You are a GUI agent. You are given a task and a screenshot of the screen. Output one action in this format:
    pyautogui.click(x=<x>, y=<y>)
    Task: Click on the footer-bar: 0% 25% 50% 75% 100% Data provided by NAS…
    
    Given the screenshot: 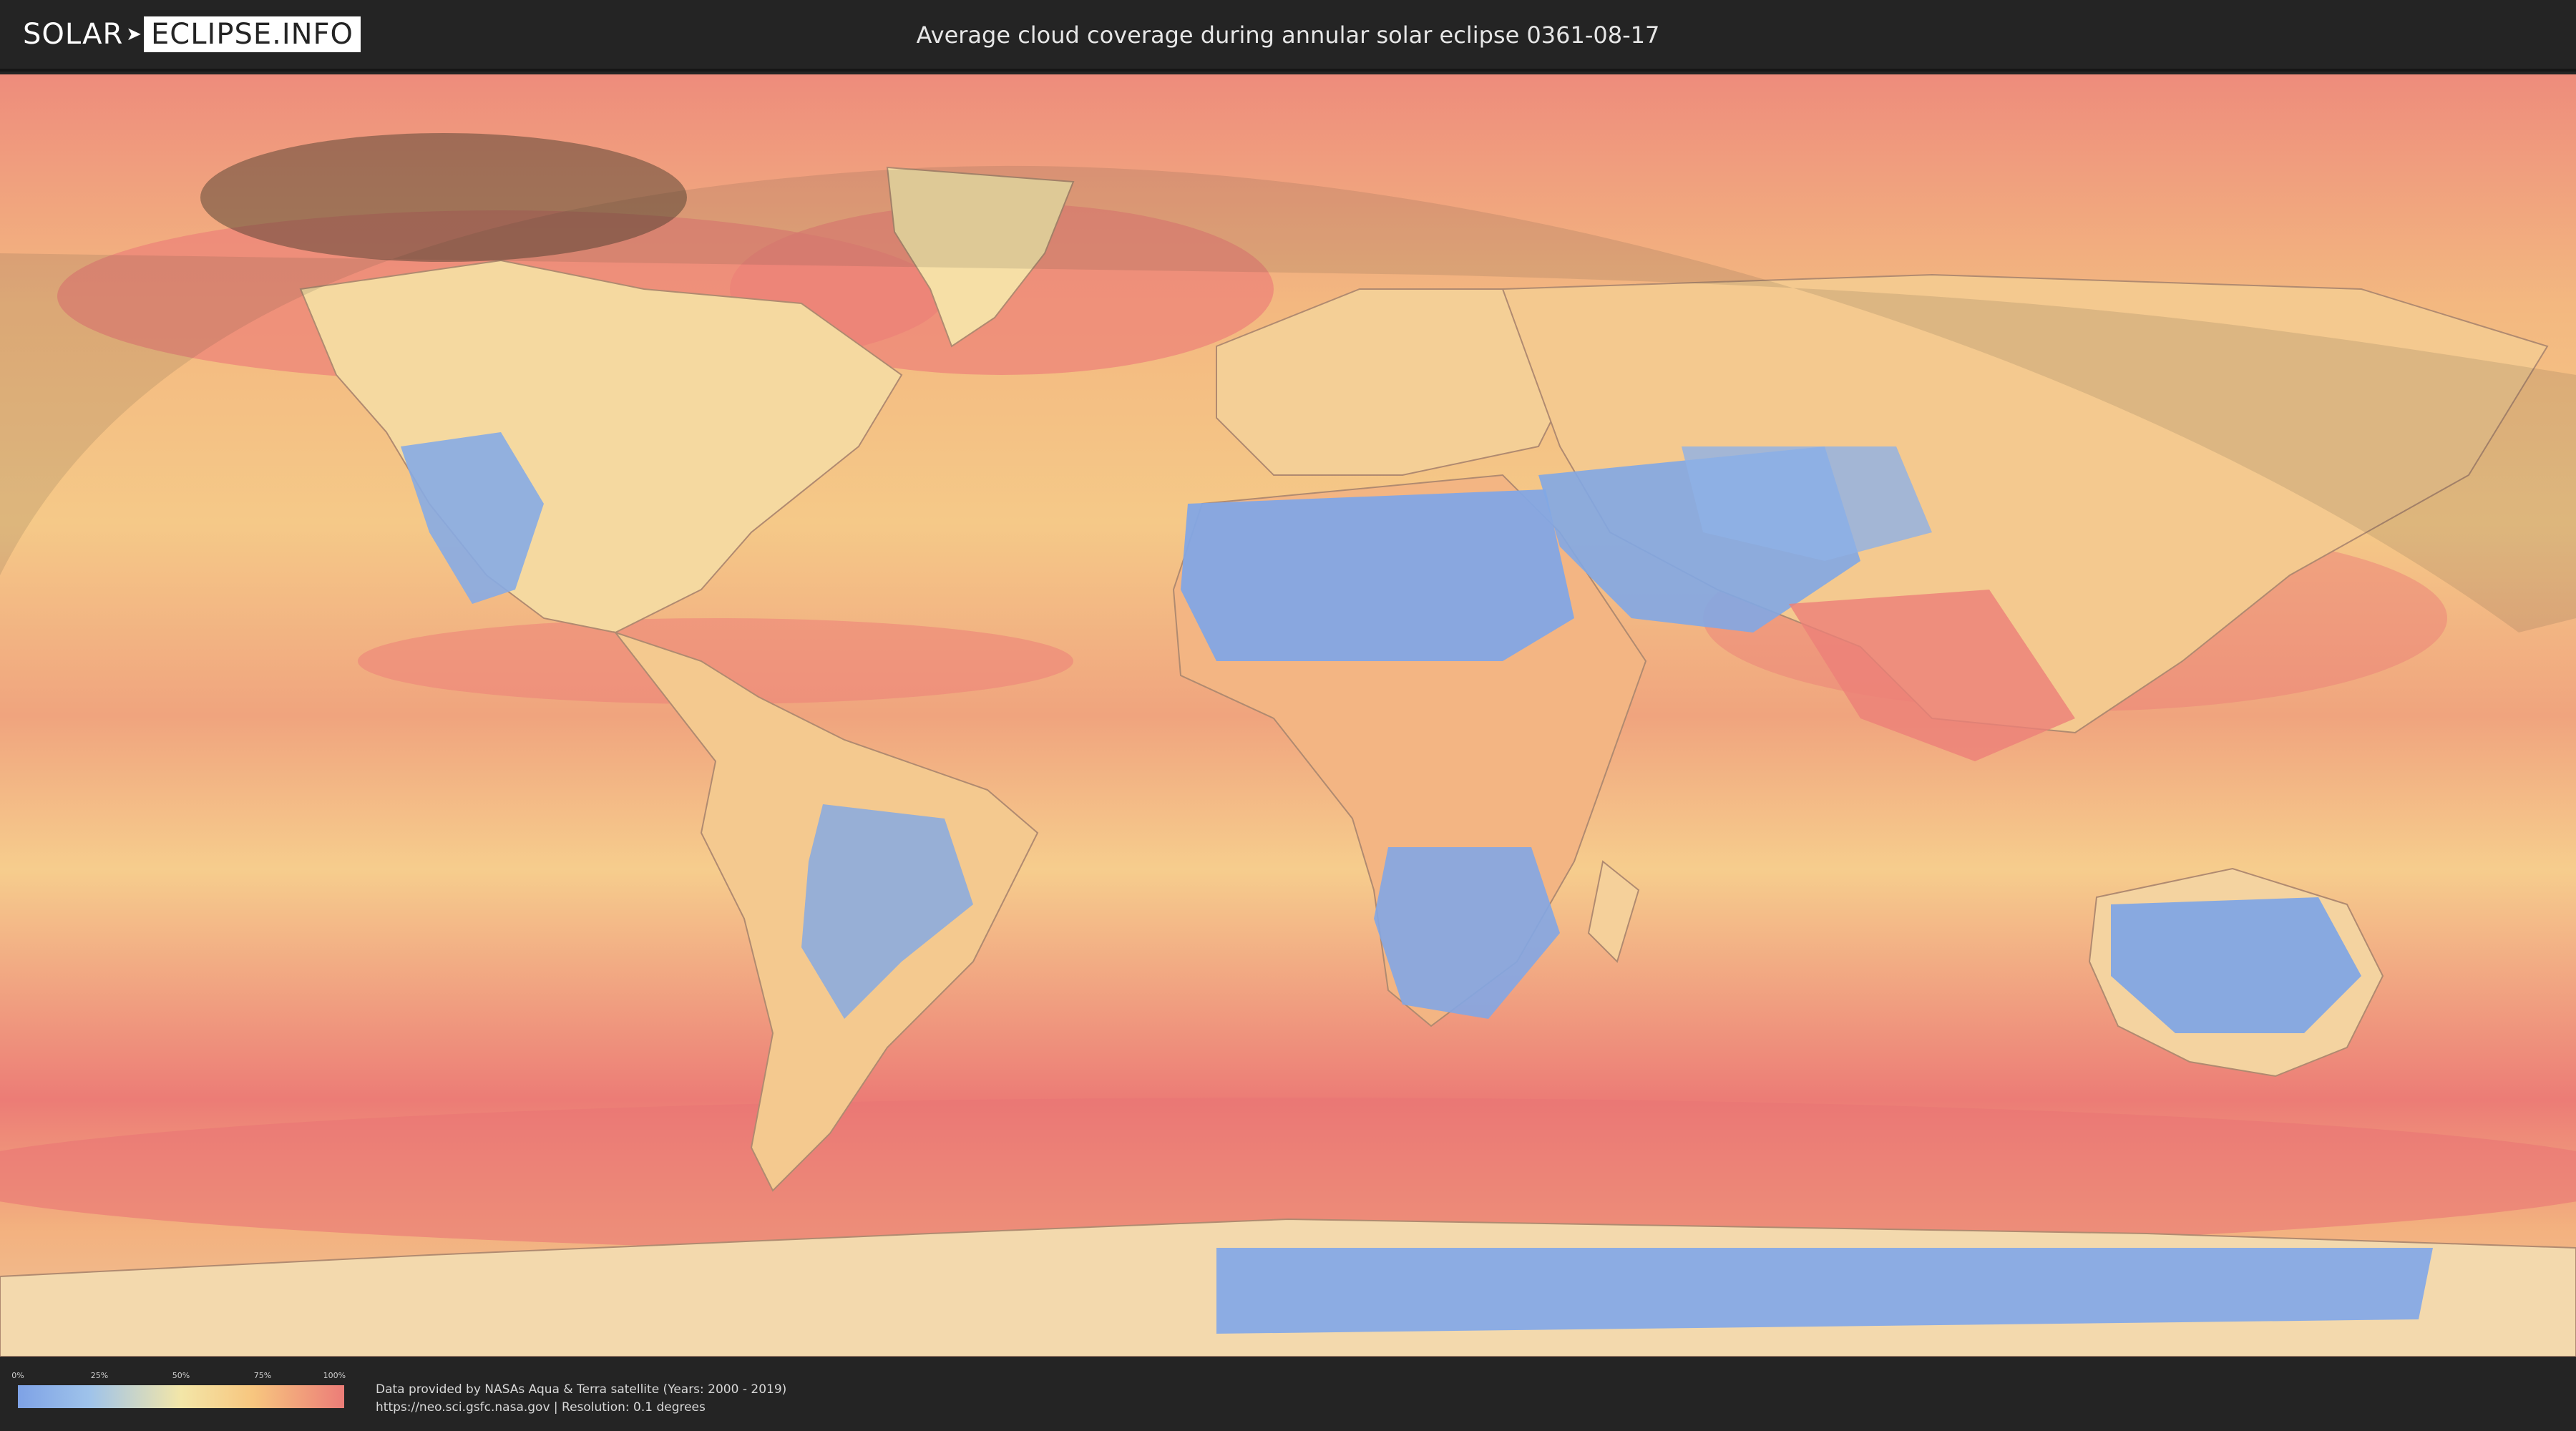 What is the action you would take?
    pyautogui.click(x=1288, y=1394)
    